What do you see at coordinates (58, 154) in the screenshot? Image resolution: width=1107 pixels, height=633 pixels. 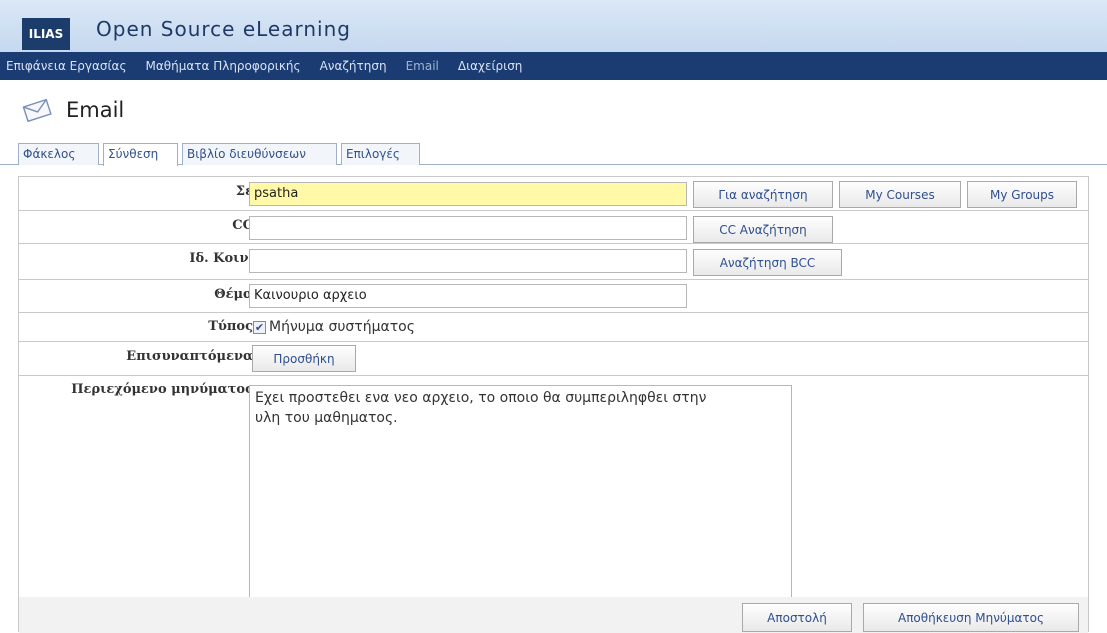 I see `tab-folder: Φάκελος` at bounding box center [58, 154].